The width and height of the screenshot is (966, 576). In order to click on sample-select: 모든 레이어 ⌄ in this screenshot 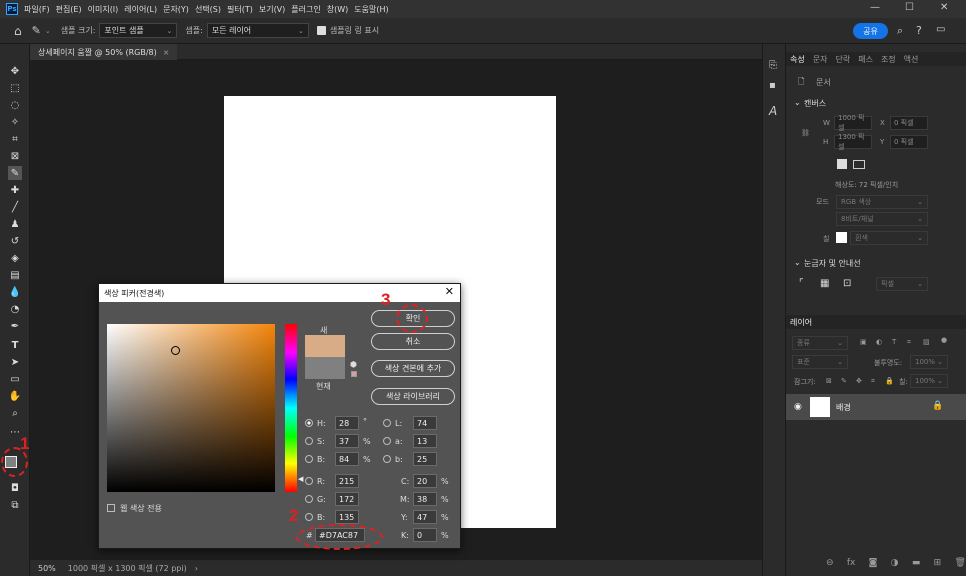, I will do `click(257, 30)`.